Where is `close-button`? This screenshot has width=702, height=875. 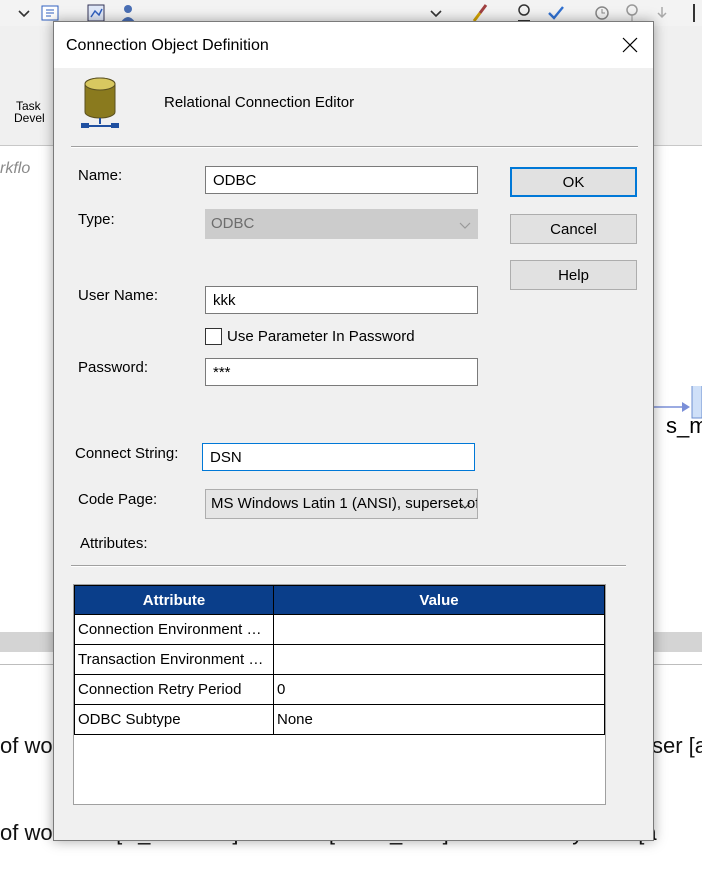
close-button is located at coordinates (630, 45).